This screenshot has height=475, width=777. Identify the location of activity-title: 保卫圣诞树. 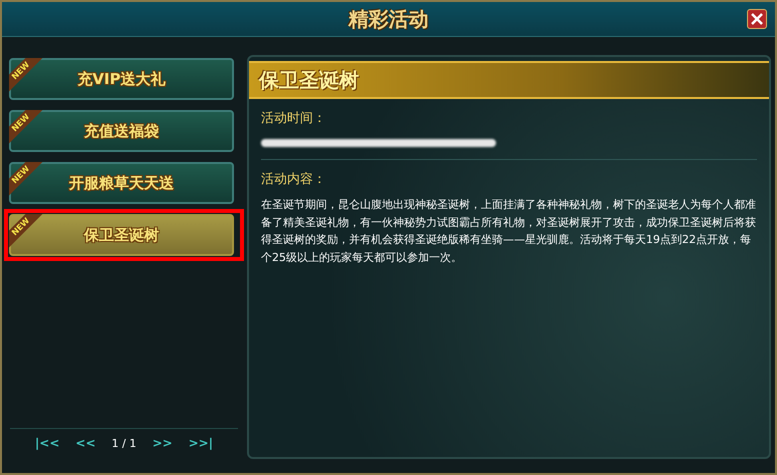
(309, 80).